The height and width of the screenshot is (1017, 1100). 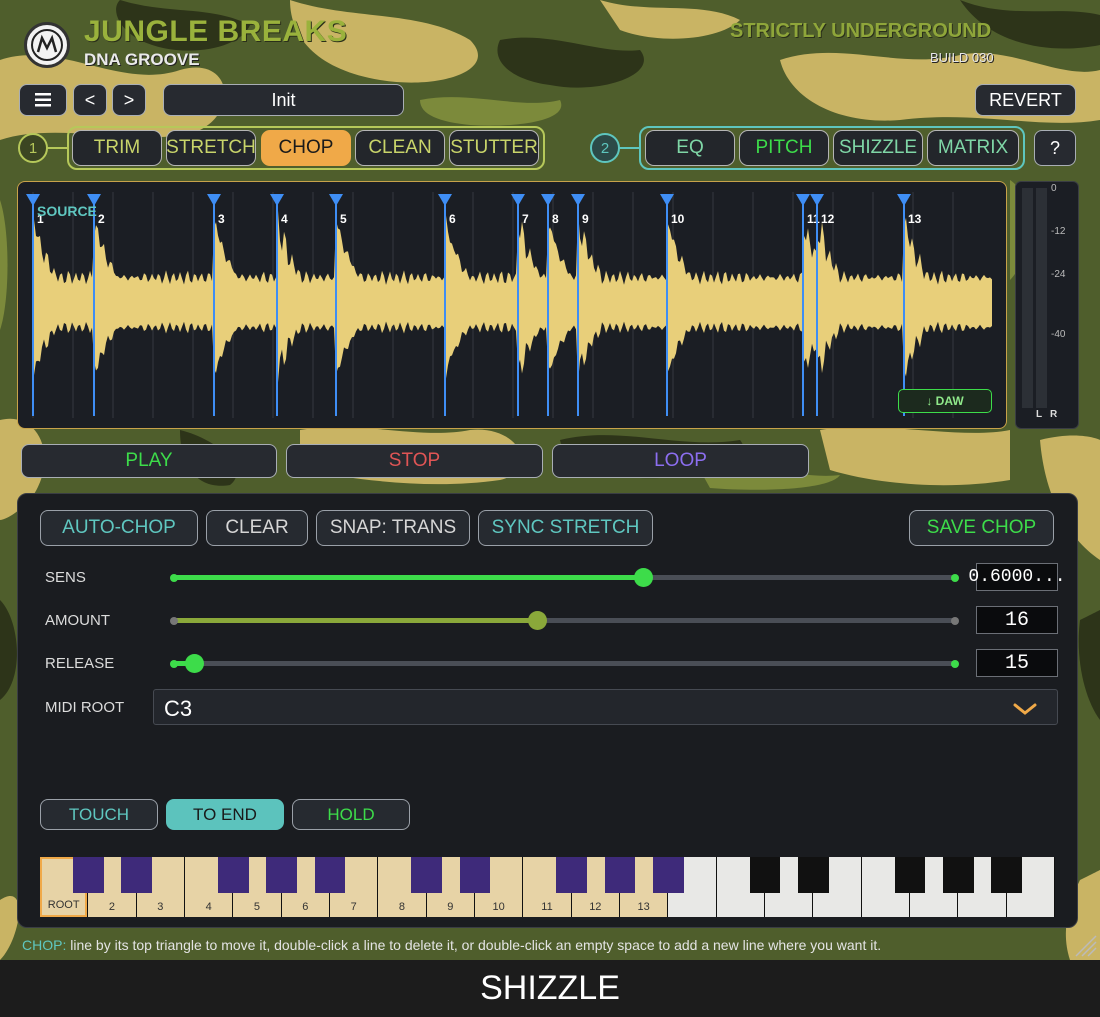 What do you see at coordinates (1027, 298) in the screenshot?
I see `meter-bar-left` at bounding box center [1027, 298].